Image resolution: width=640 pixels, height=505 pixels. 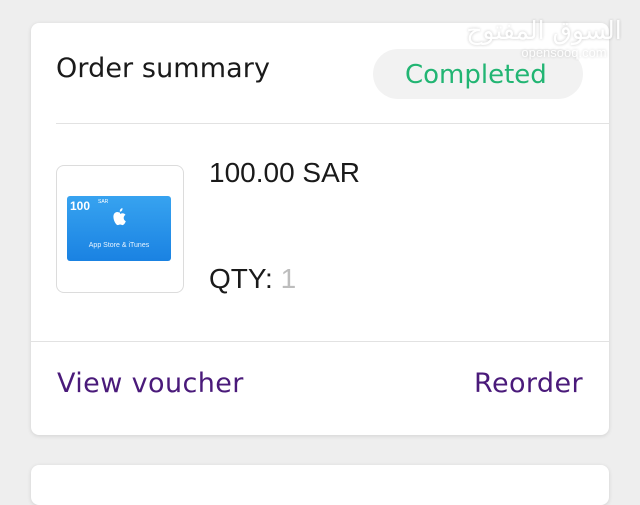 I want to click on watermark-latin: opensooq.com, so click(x=564, y=52).